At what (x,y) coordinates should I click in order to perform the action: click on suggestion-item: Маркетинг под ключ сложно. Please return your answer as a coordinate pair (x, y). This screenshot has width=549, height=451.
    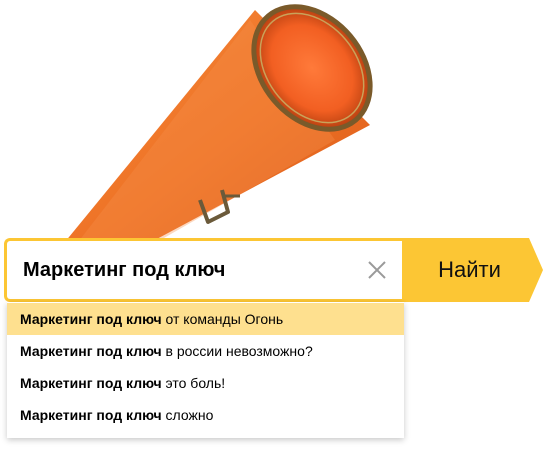
    Looking at the image, I should click on (205, 415).